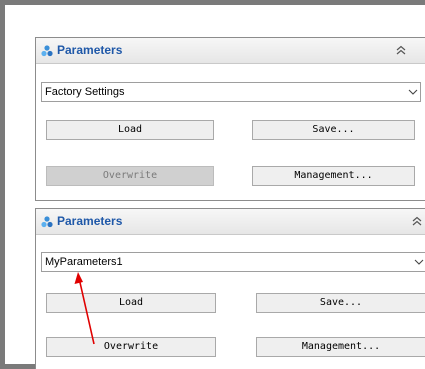 This screenshot has width=425, height=369. Describe the element at coordinates (231, 92) in the screenshot. I see `preset-dropdown: Factory Settings` at that location.